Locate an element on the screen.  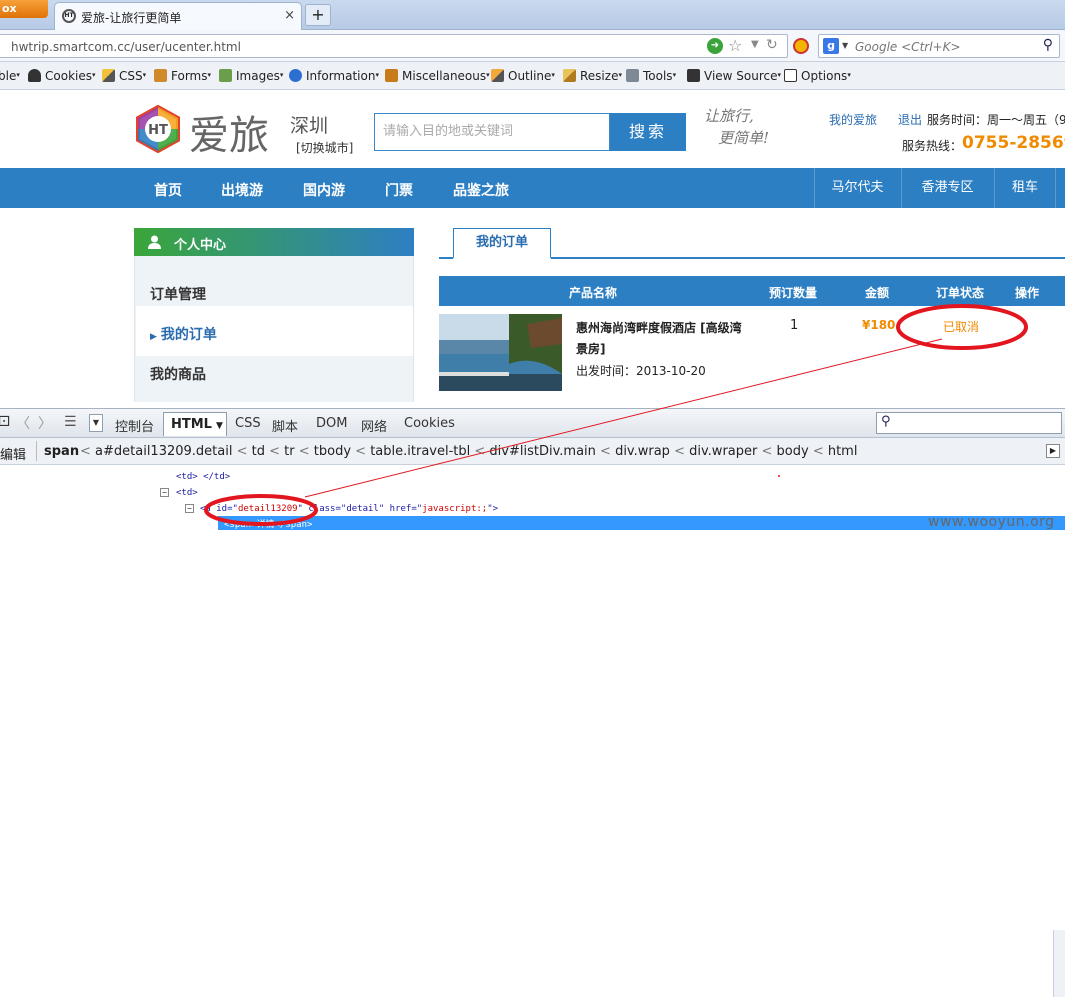
watermark: www.wooyun.org is located at coordinates (991, 522).